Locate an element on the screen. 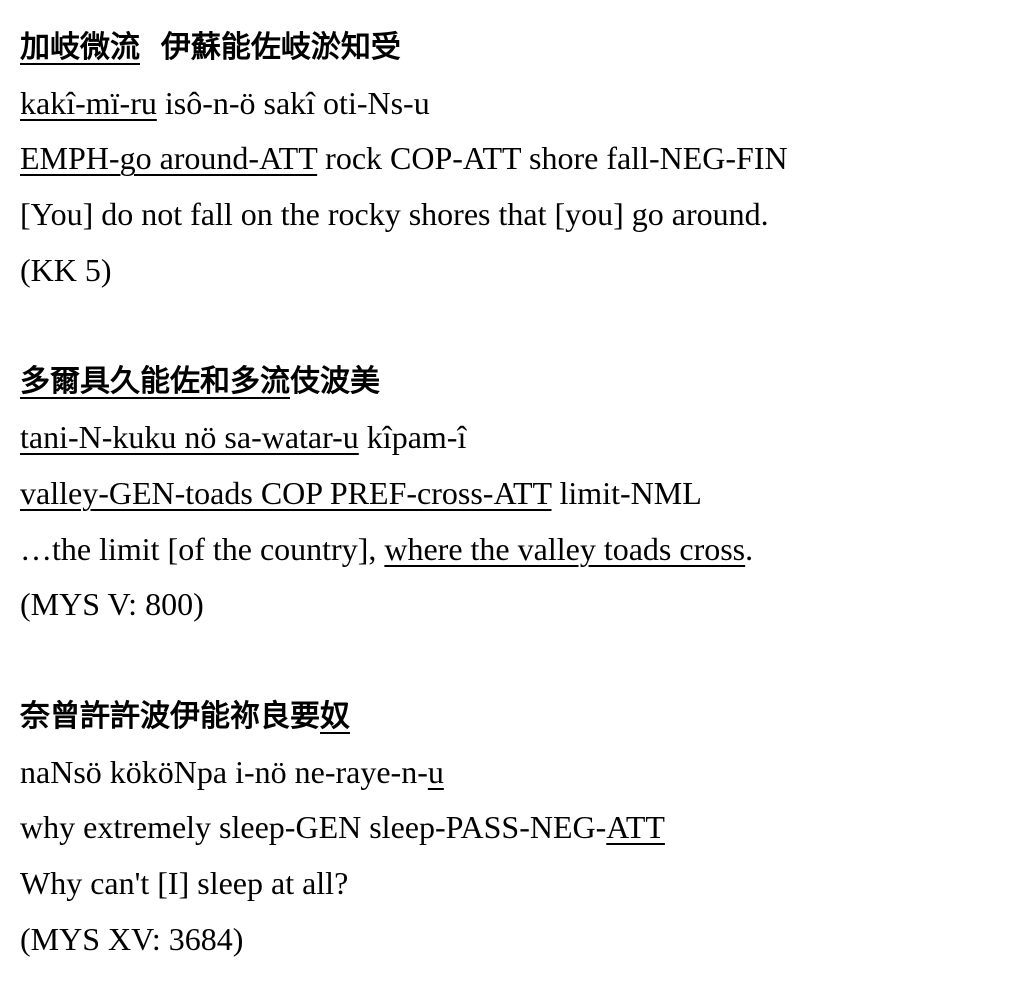 This screenshot has width=1010, height=987. text-segment: kîpam-î is located at coordinates (412, 437).